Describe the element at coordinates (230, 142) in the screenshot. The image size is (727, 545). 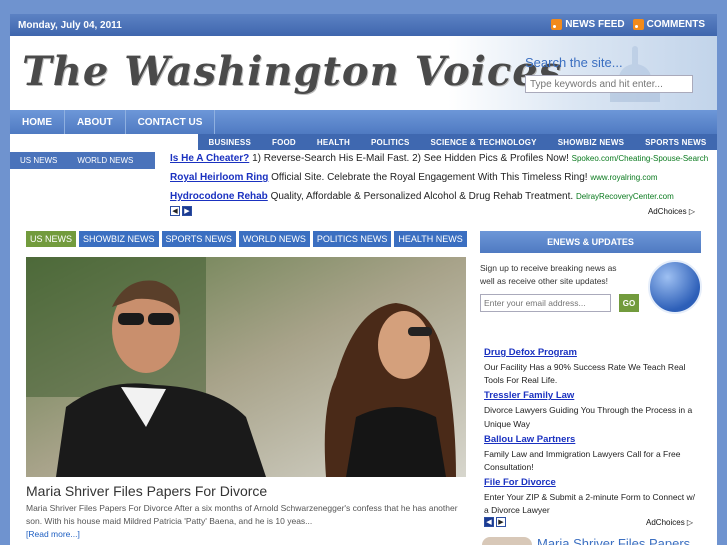
I see `category-business: BUSINESS` at that location.